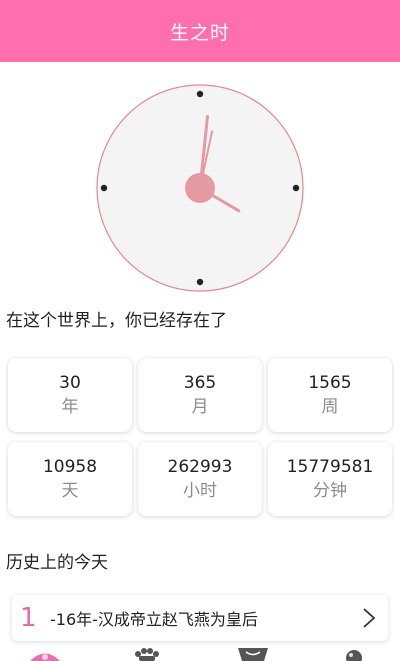  What do you see at coordinates (200, 654) in the screenshot?
I see `bottom-nav` at bounding box center [200, 654].